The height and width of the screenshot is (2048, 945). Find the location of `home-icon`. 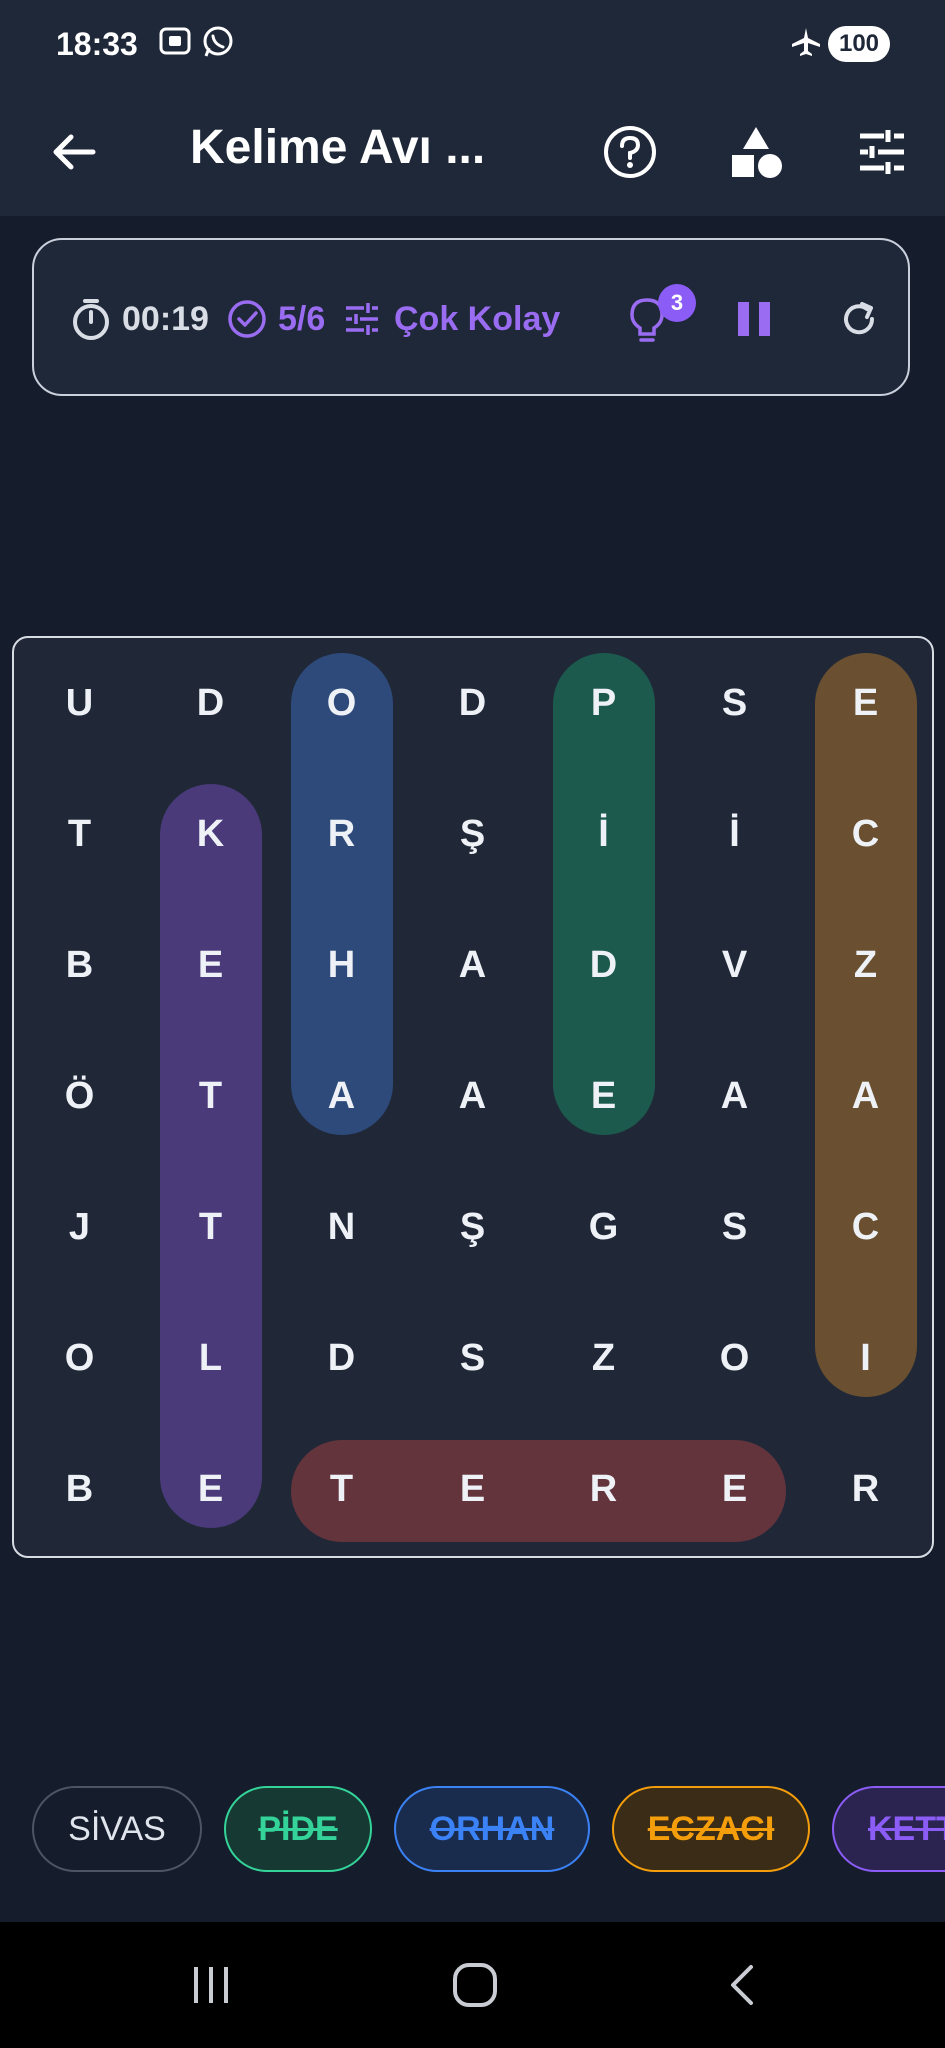

home-icon is located at coordinates (475, 1985).